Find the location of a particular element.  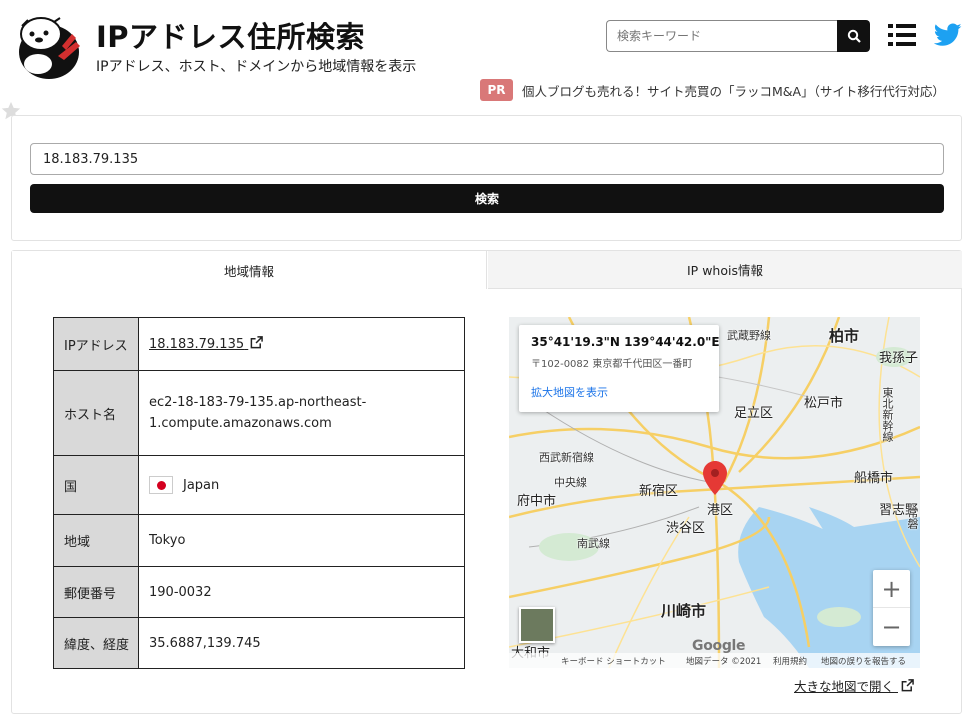

row-label-host: ホスト名 is located at coordinates (96, 413).